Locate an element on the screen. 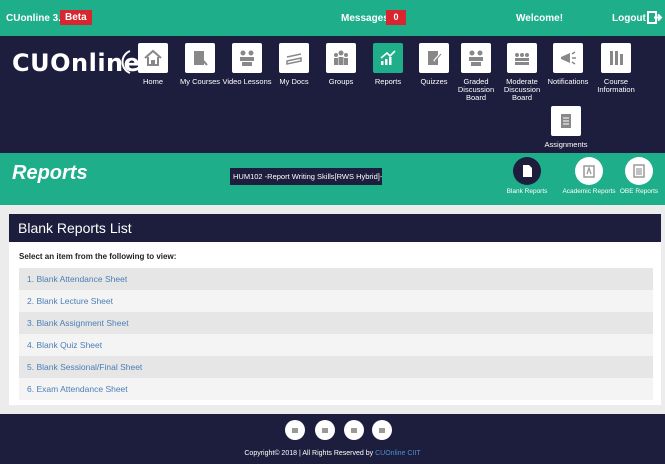 The height and width of the screenshot is (464, 665). course-info-icon is located at coordinates (616, 58).